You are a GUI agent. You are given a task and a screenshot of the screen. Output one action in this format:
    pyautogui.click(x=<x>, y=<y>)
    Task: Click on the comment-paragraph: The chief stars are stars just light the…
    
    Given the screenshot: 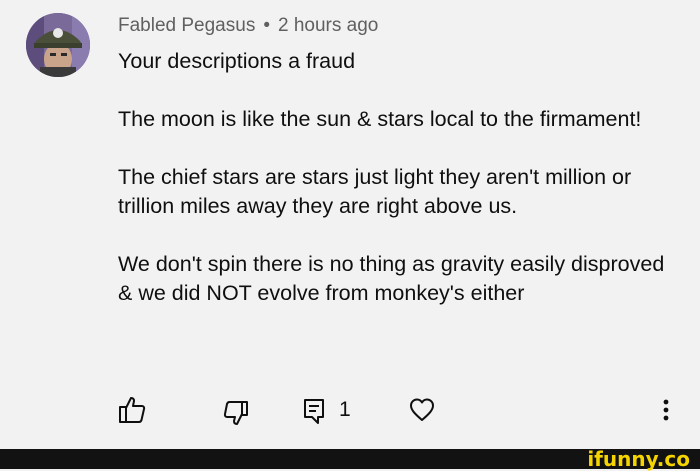 What is the action you would take?
    pyautogui.click(x=375, y=191)
    